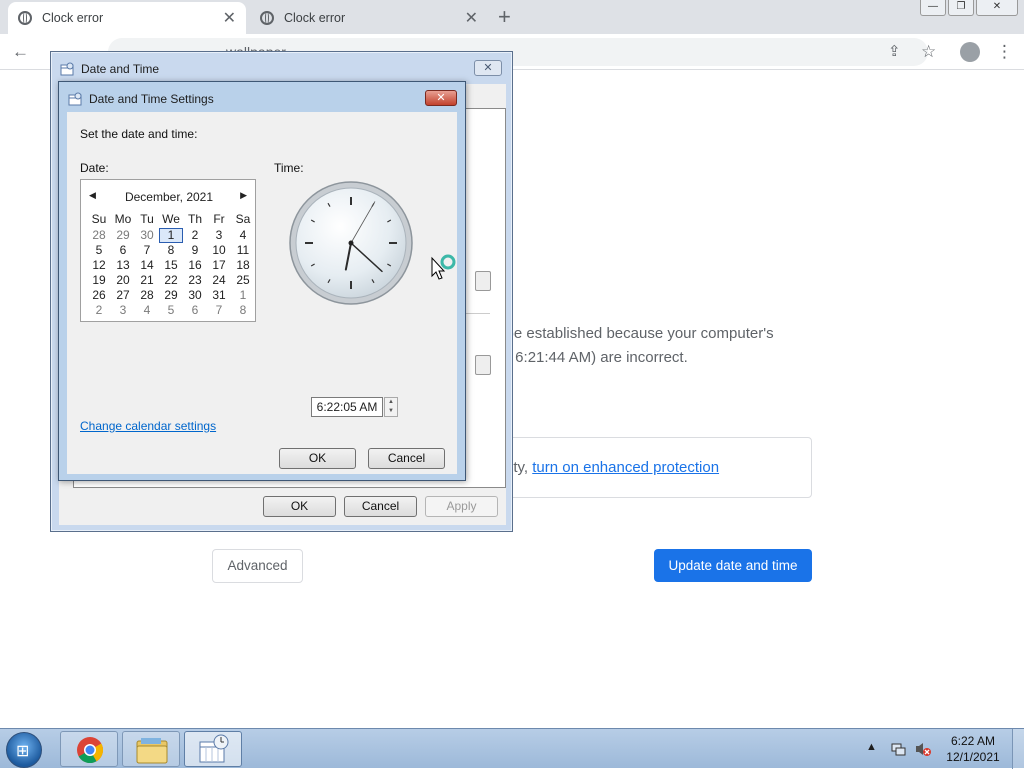  I want to click on folder-icon, so click(152, 751).